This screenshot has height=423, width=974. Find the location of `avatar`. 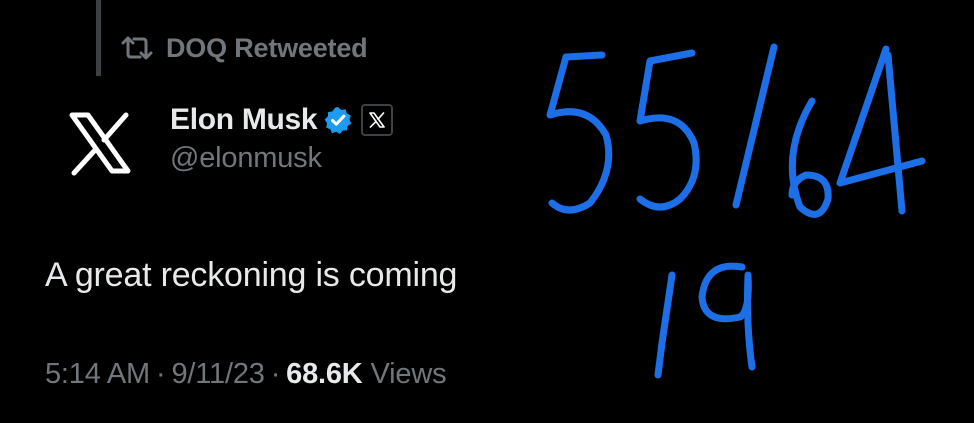

avatar is located at coordinates (100, 143).